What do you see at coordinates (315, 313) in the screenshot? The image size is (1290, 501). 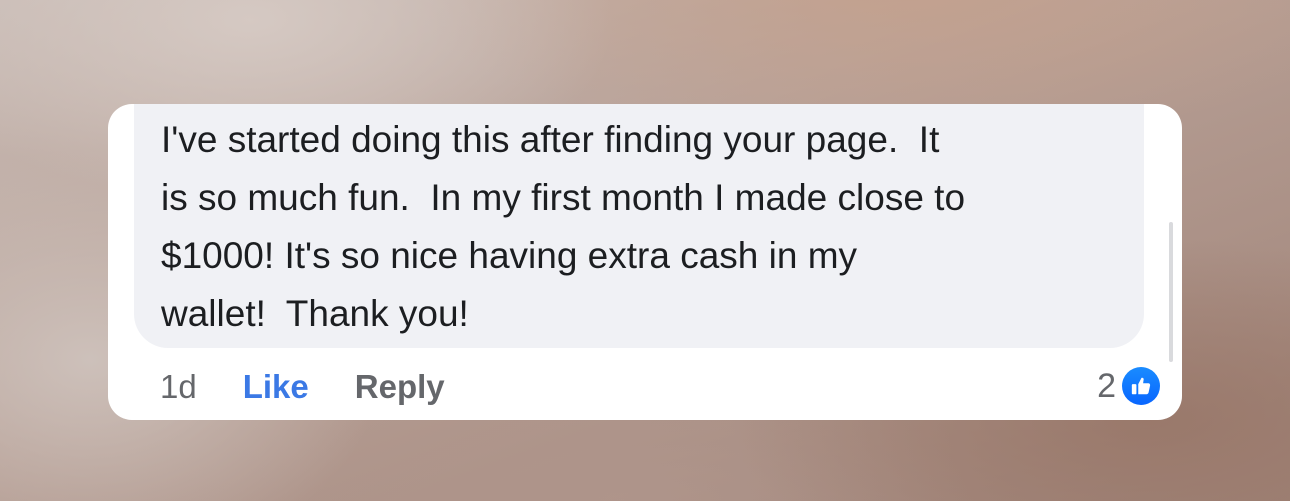 I see `comment-line: wallet! Thank you!` at bounding box center [315, 313].